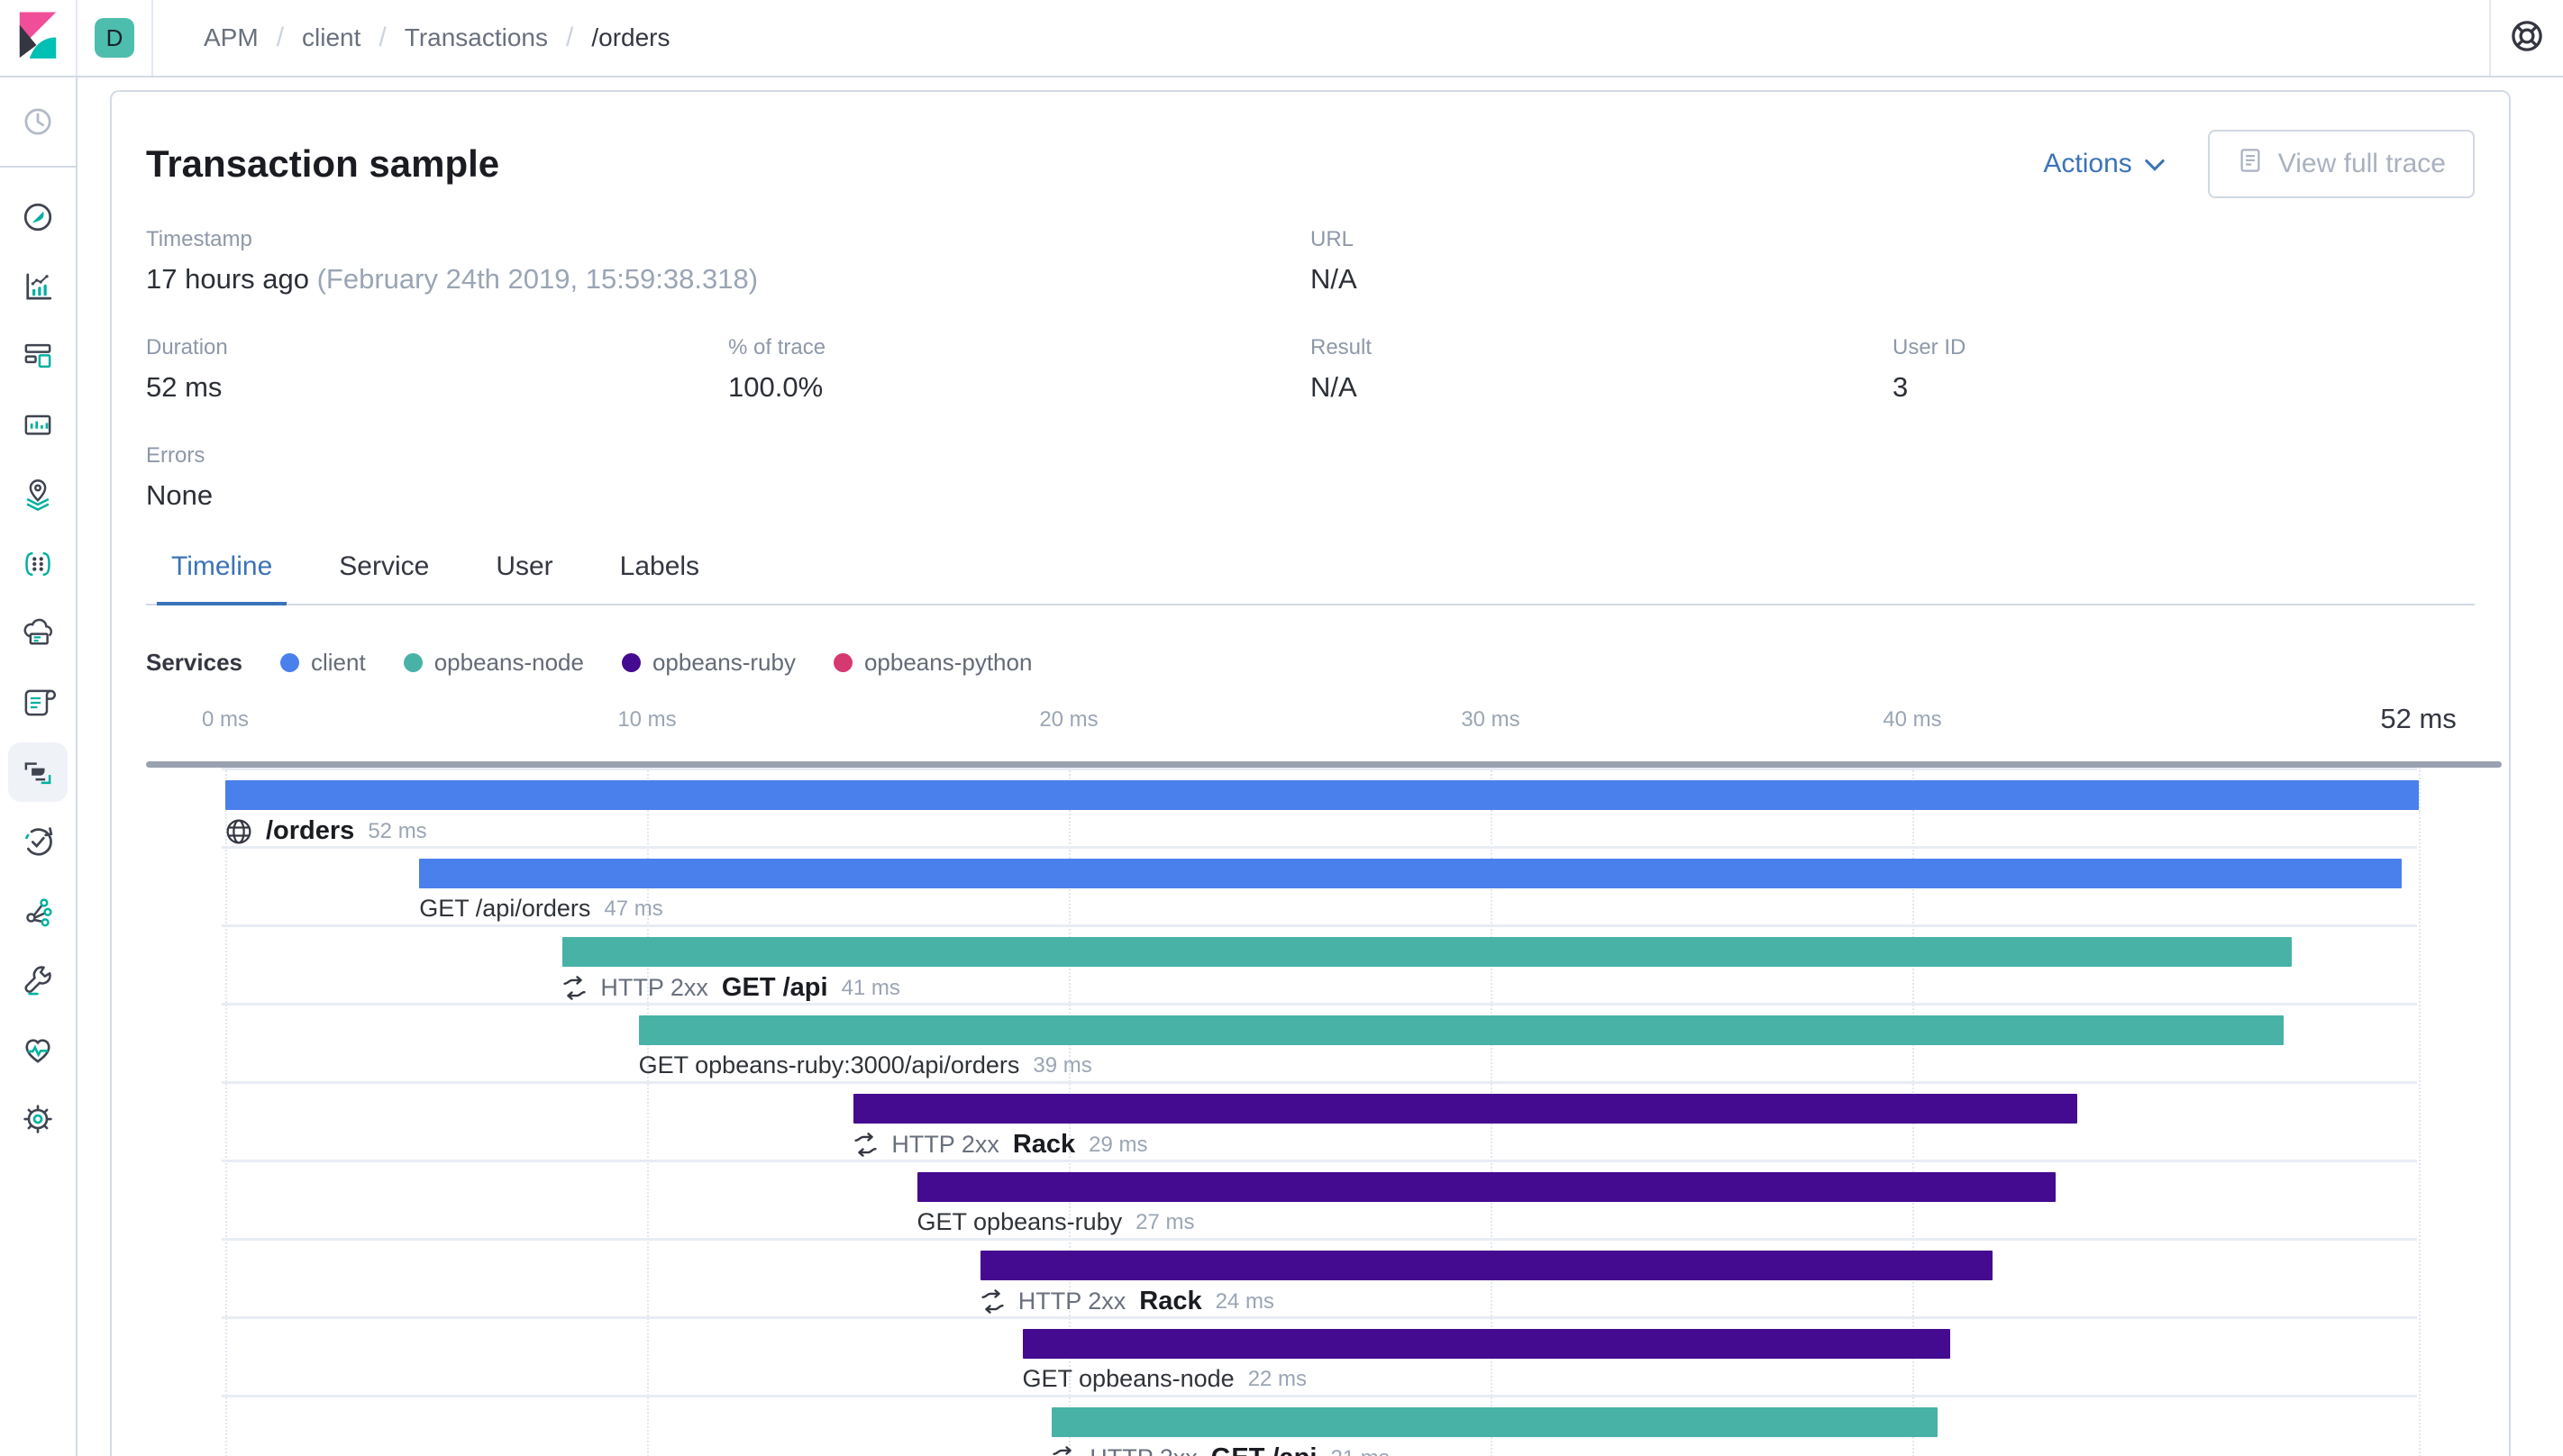 The height and width of the screenshot is (1456, 2563). I want to click on legend-label: client, so click(338, 662).